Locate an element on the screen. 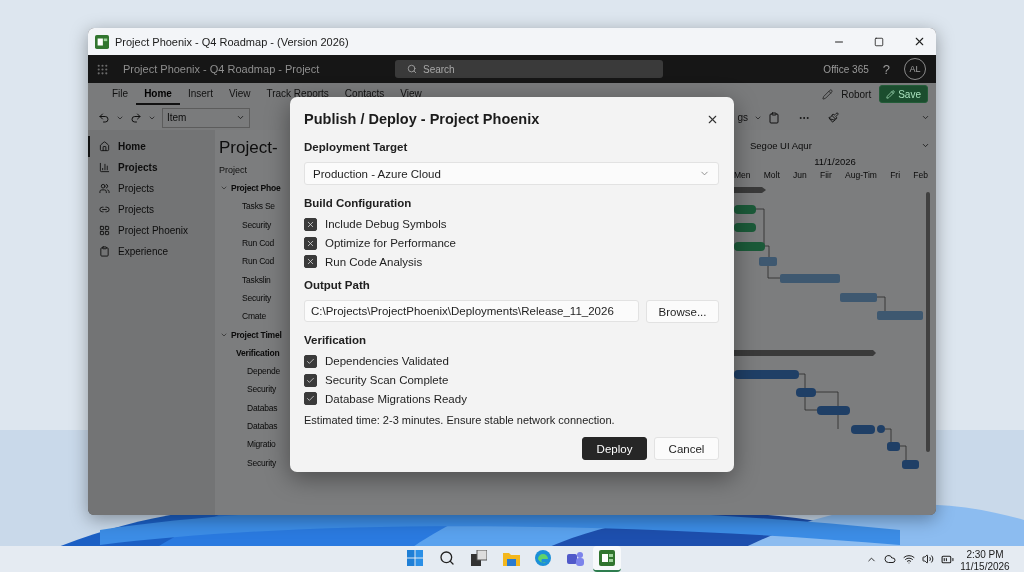 The width and height of the screenshot is (1024, 572). people-icon is located at coordinates (104, 188).